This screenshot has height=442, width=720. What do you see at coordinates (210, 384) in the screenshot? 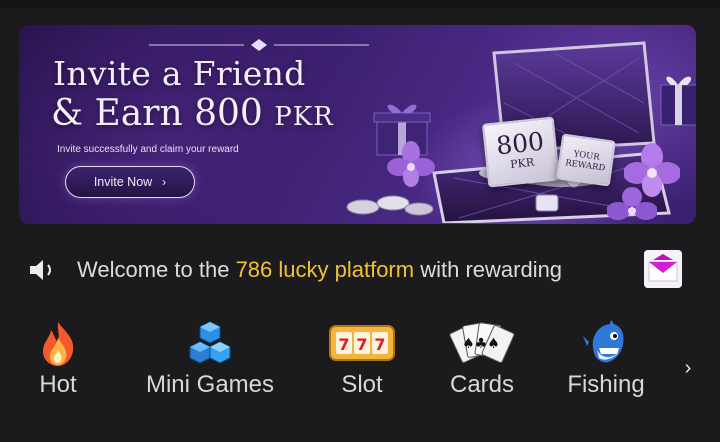
I see `category-mini-games-label: Mini Games` at bounding box center [210, 384].